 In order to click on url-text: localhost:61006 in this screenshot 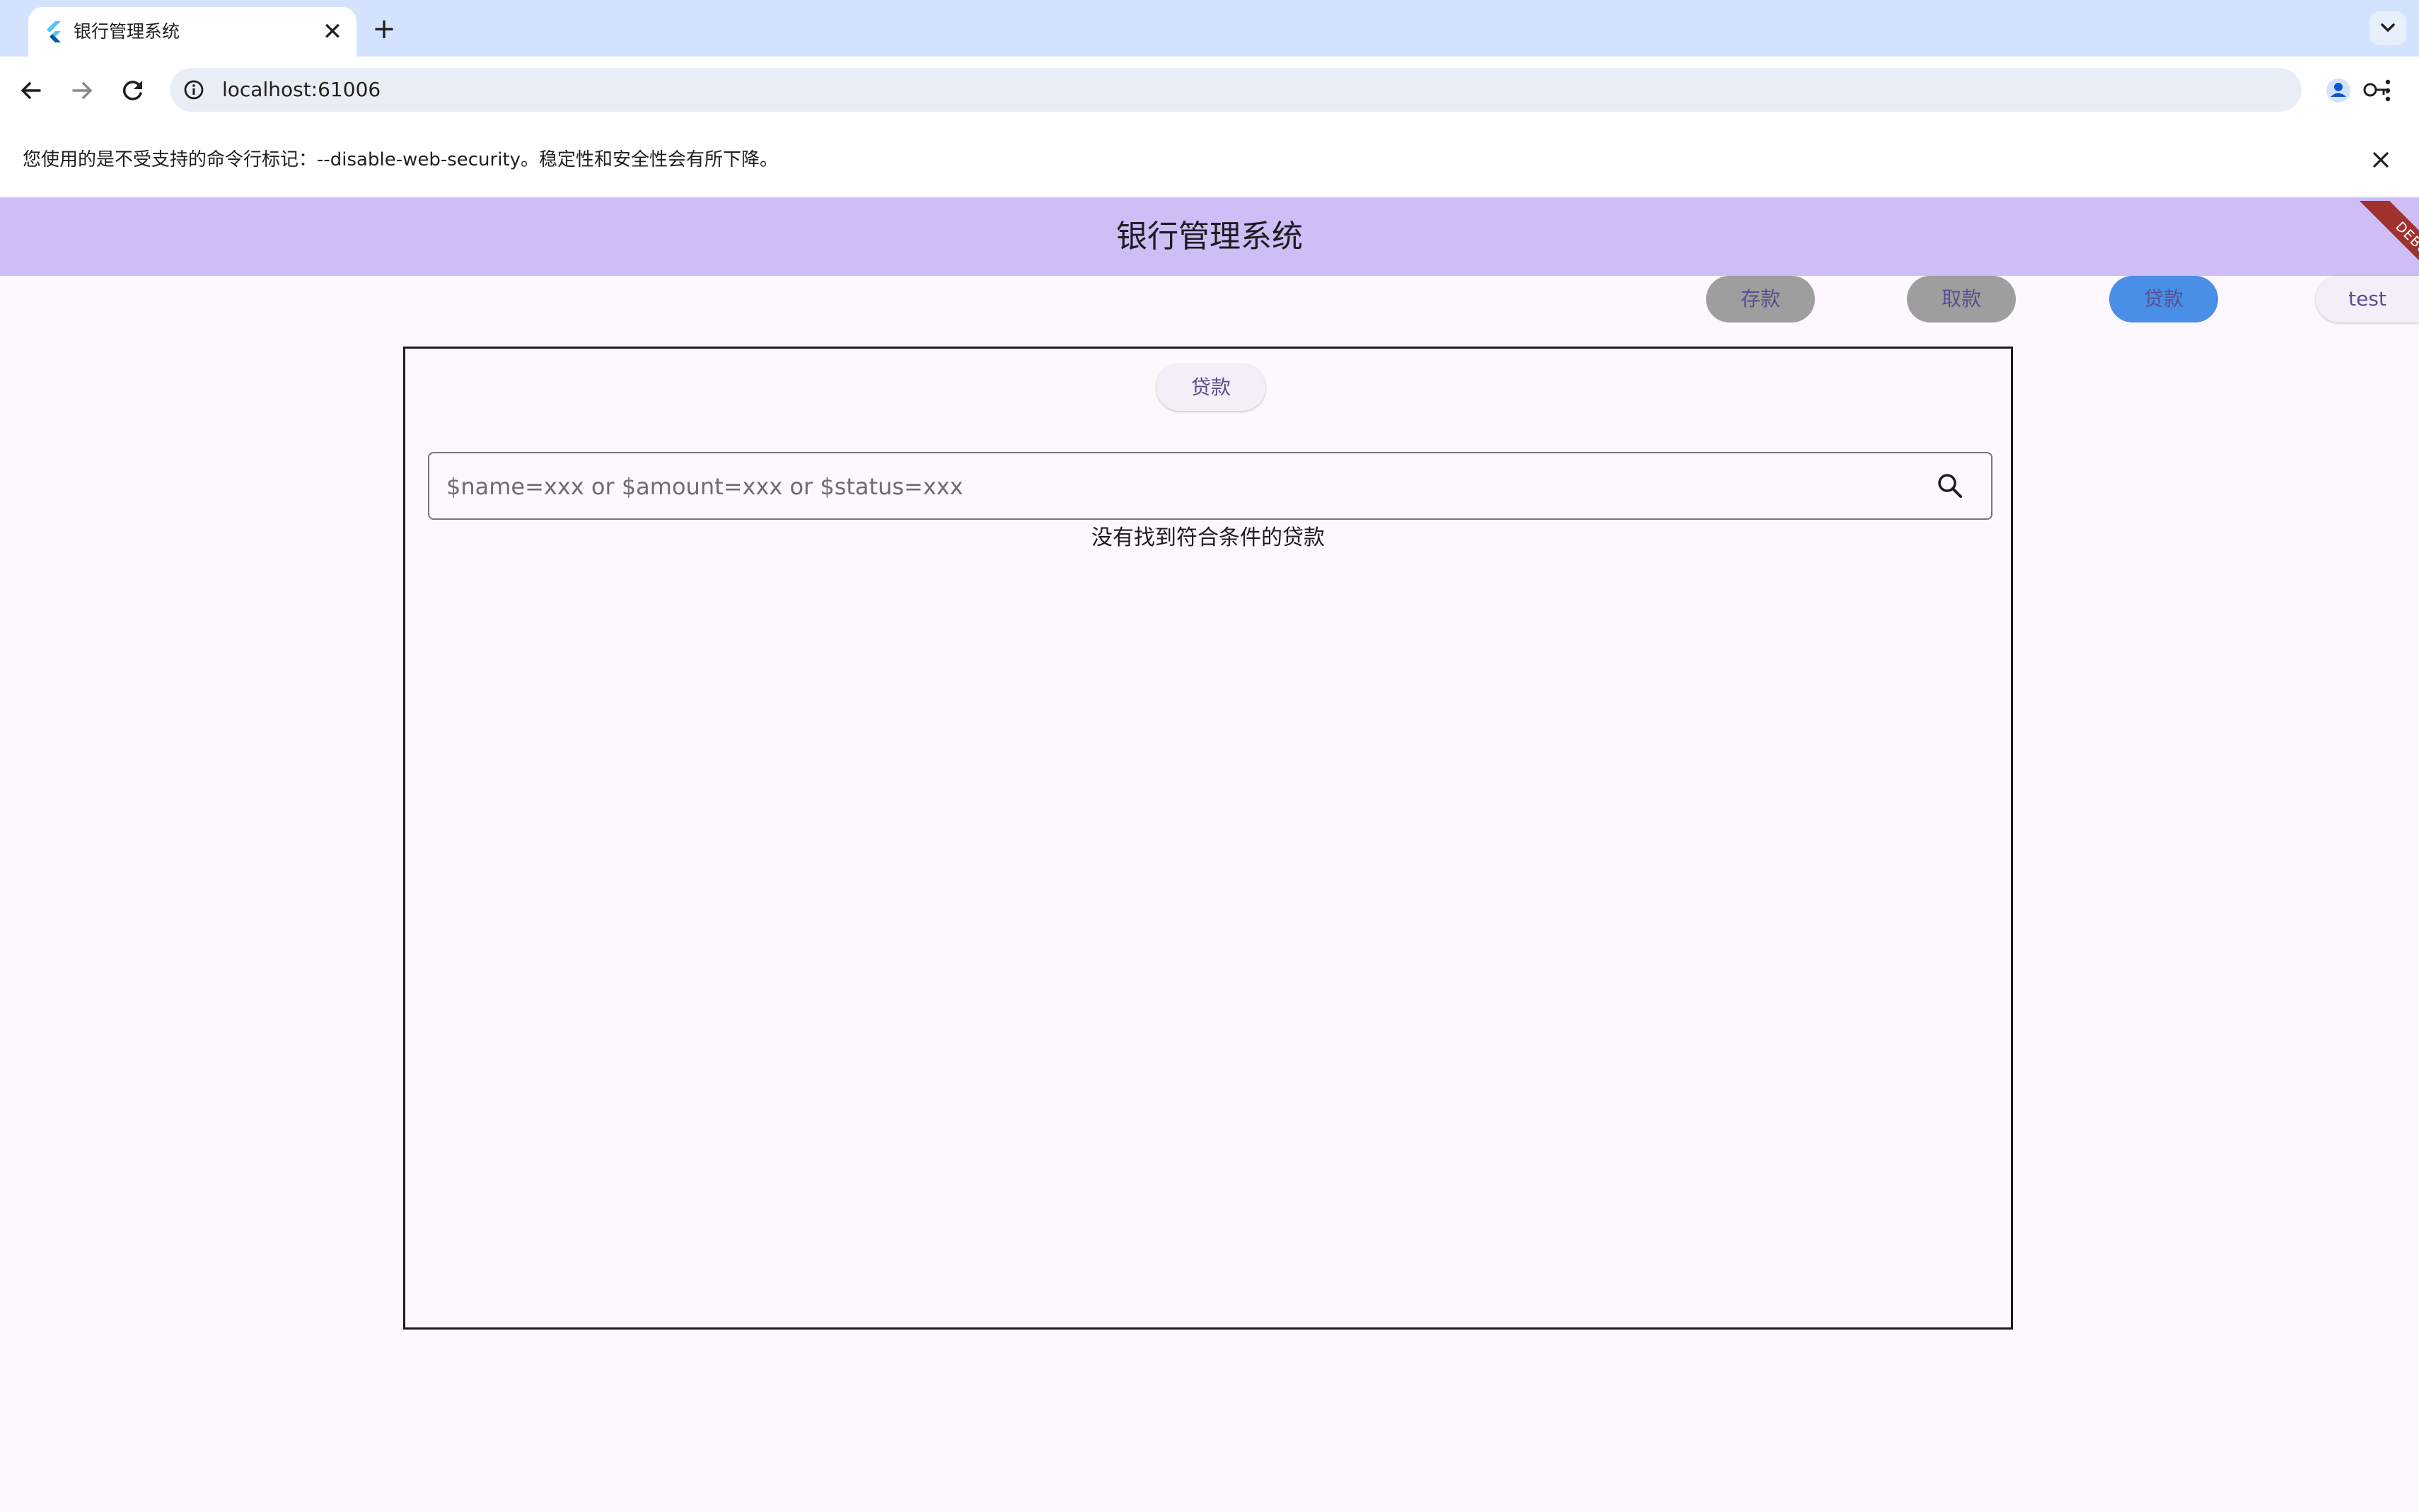, I will do `click(302, 90)`.